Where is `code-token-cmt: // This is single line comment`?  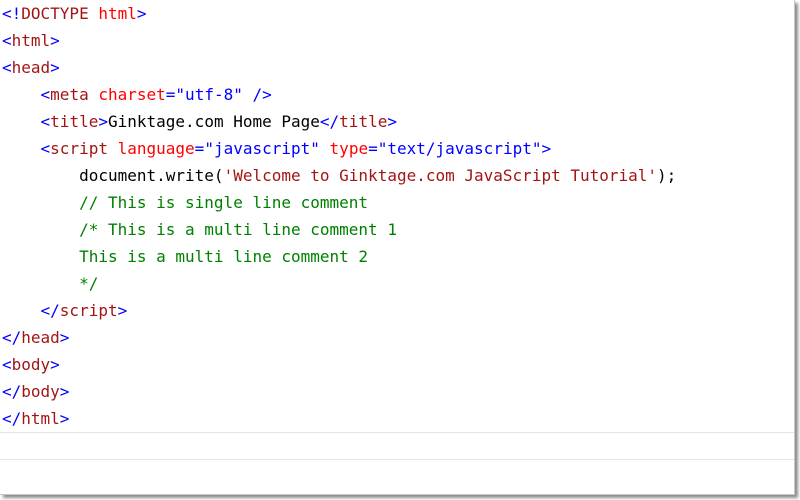 code-token-cmt: // This is single line comment is located at coordinates (185, 202).